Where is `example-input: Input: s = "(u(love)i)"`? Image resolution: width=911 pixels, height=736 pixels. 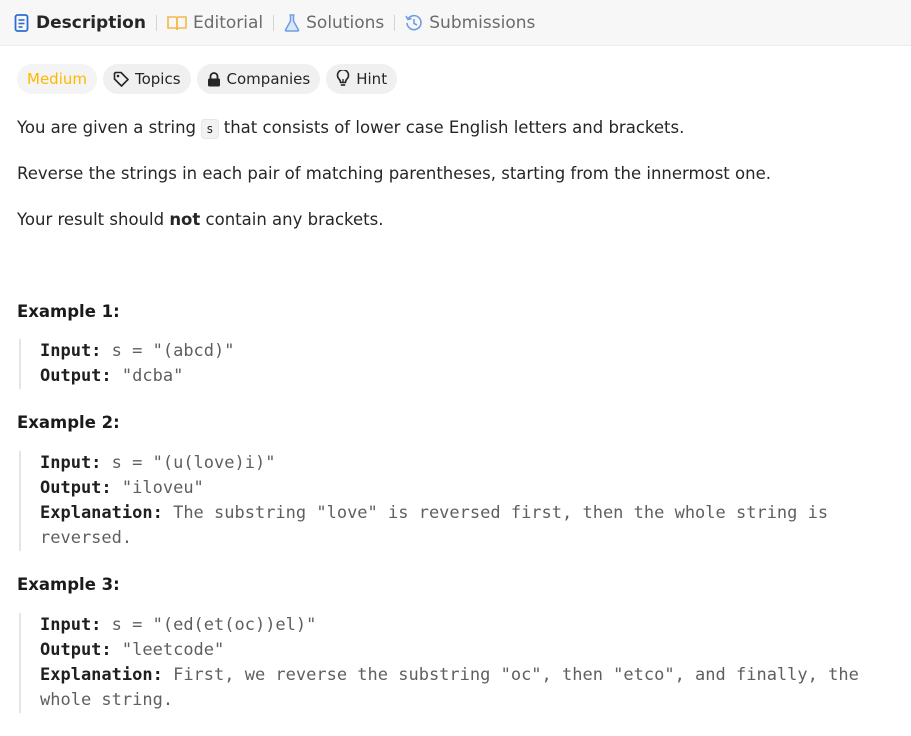
example-input: Input: s = "(u(love)i)" is located at coordinates (460, 463).